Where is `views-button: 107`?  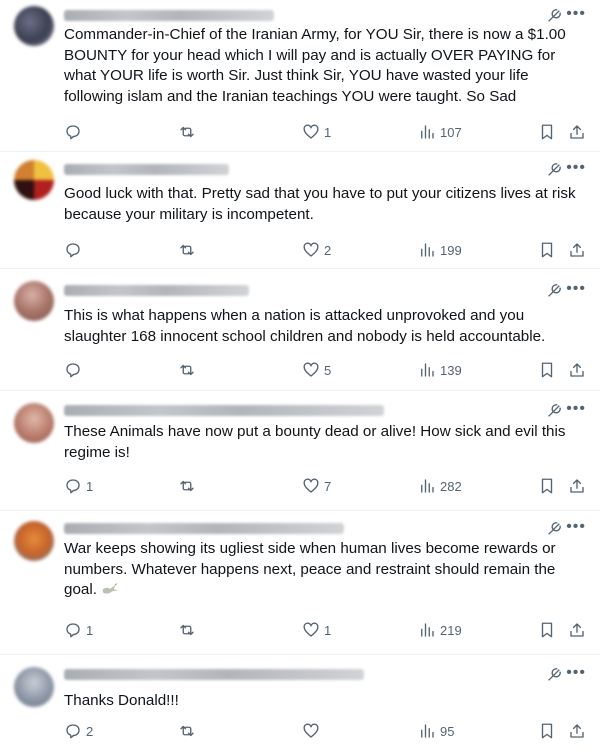
views-button: 107 is located at coordinates (440, 132).